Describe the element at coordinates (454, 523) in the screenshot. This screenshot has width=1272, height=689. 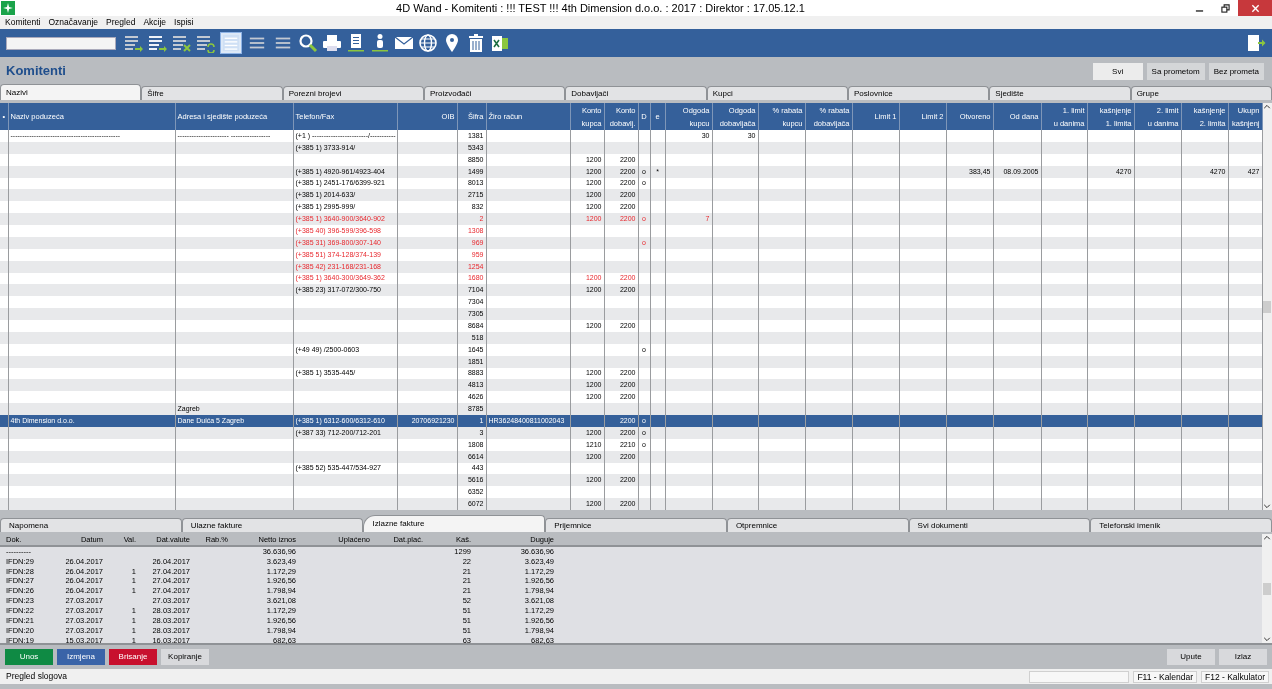
I see `tab: Izlazne fakture` at that location.